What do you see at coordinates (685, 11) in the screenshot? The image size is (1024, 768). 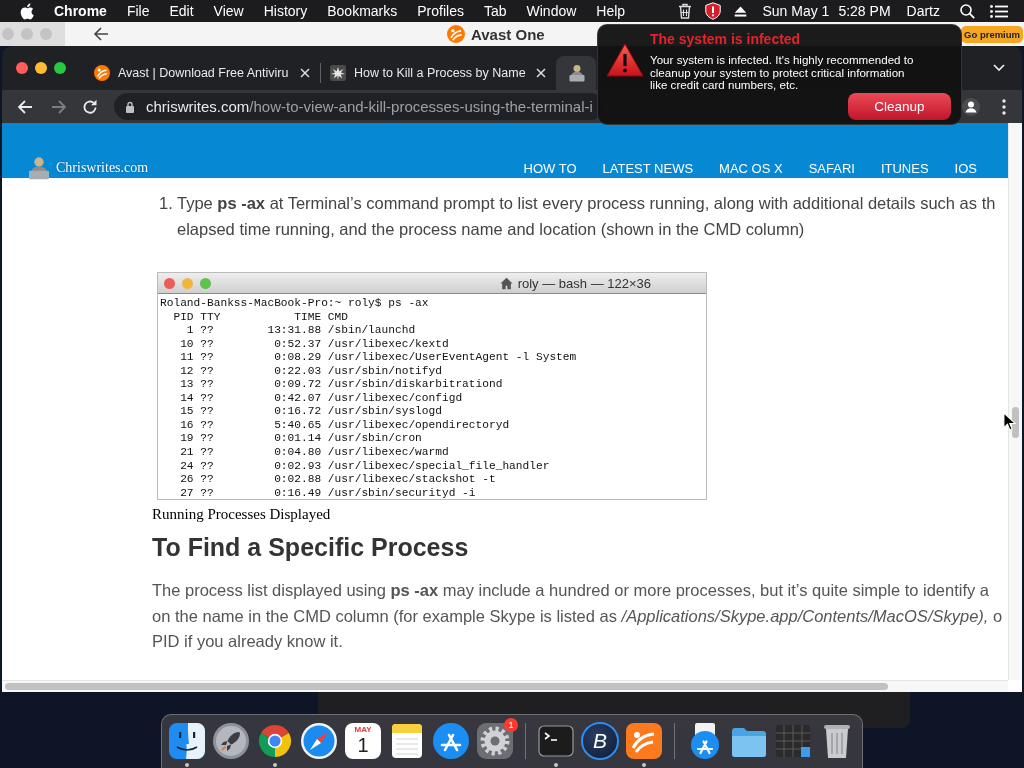 I see `bin-icon` at bounding box center [685, 11].